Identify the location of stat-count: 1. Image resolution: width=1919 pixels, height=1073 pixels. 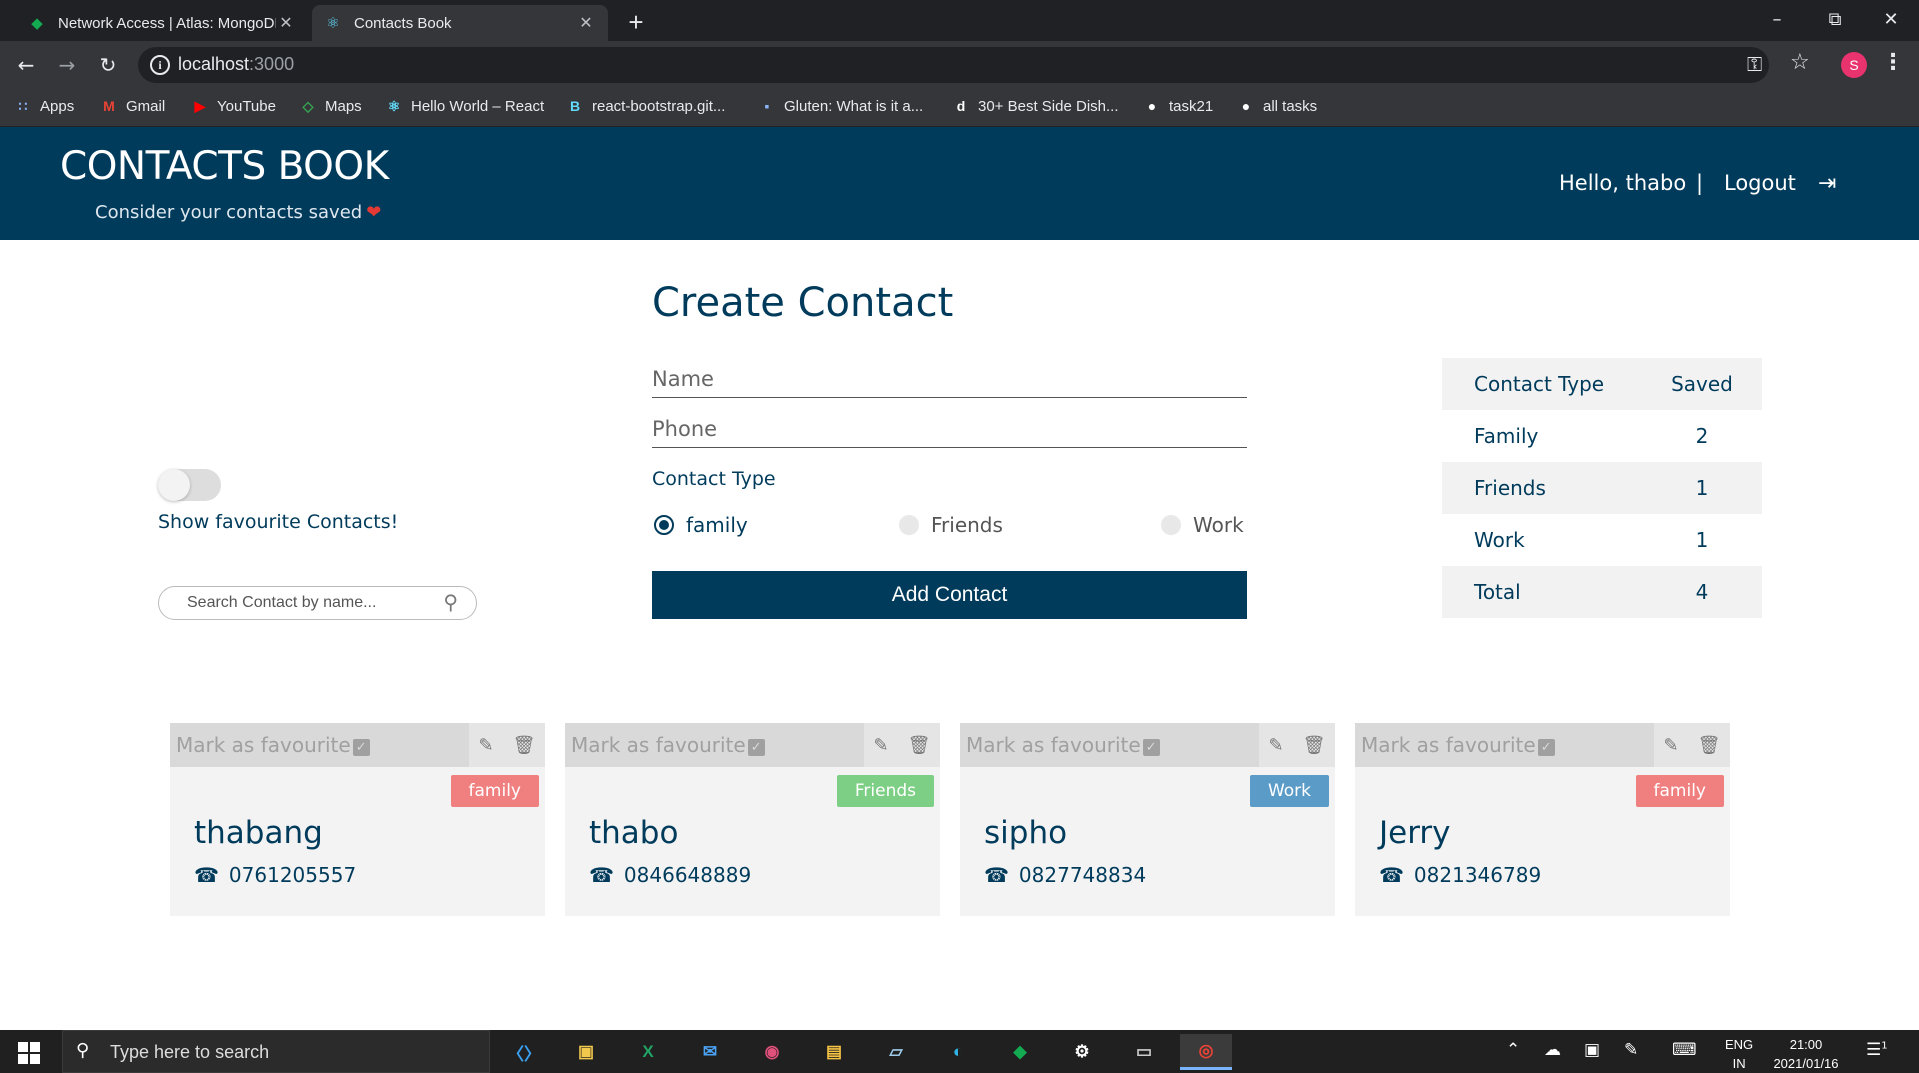
(1702, 488).